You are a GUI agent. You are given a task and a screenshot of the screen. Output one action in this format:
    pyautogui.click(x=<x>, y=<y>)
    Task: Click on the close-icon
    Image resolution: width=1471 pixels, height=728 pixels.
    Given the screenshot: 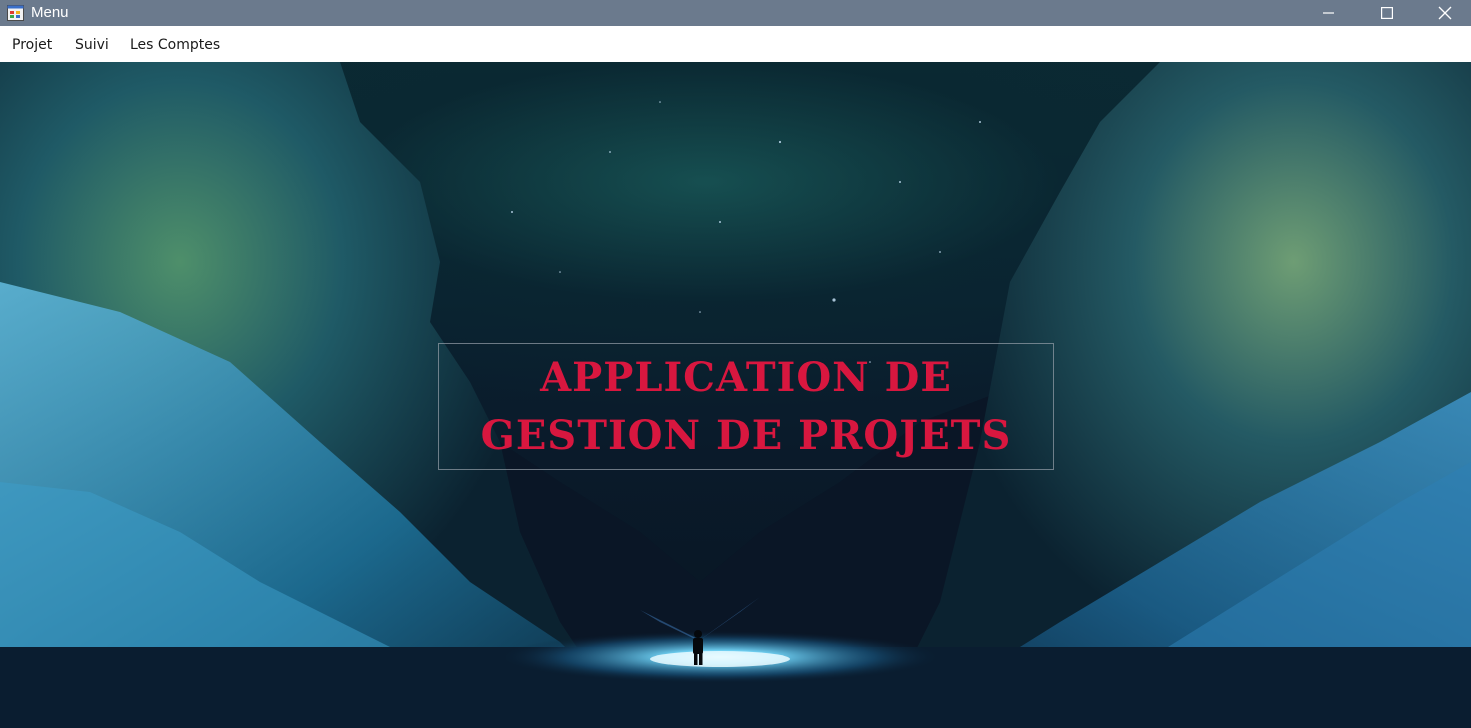 What is the action you would take?
    pyautogui.click(x=1445, y=13)
    